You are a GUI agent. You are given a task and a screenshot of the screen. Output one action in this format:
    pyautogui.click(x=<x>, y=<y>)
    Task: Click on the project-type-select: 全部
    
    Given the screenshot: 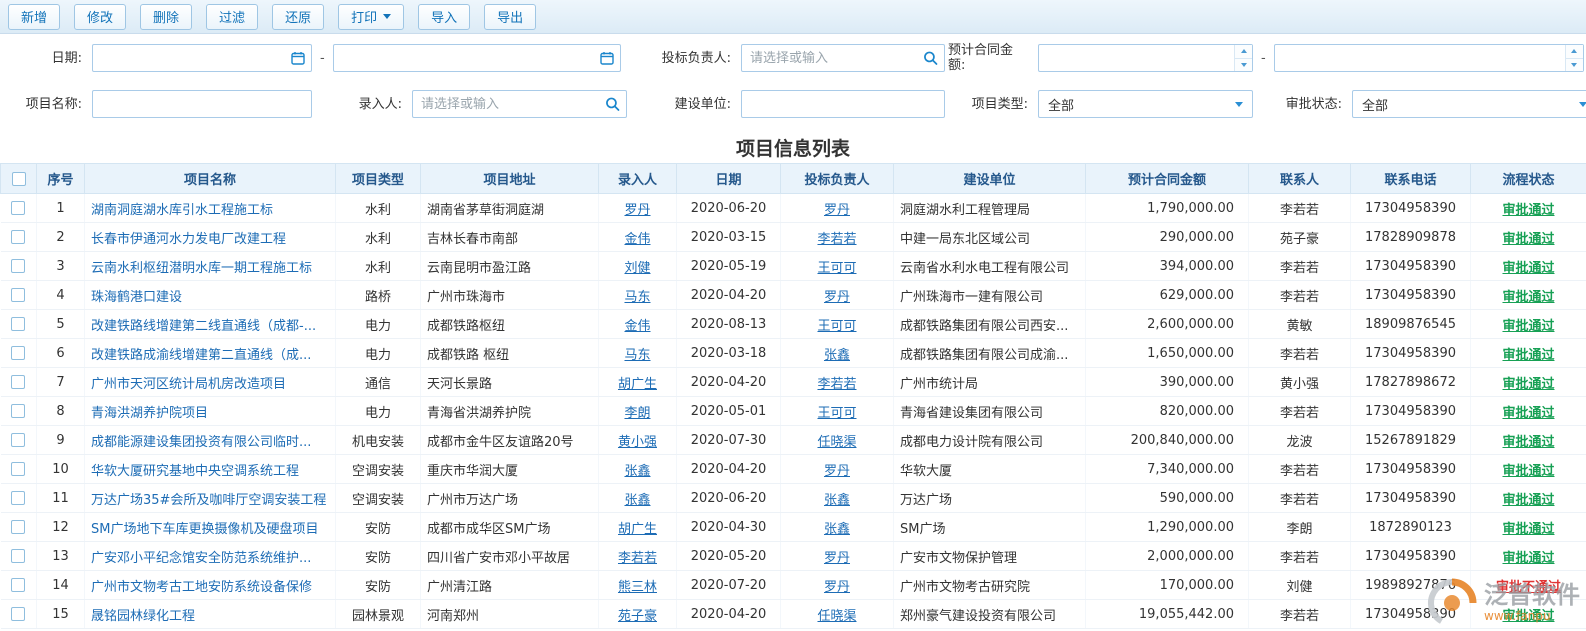 What is the action you would take?
    pyautogui.click(x=1145, y=104)
    